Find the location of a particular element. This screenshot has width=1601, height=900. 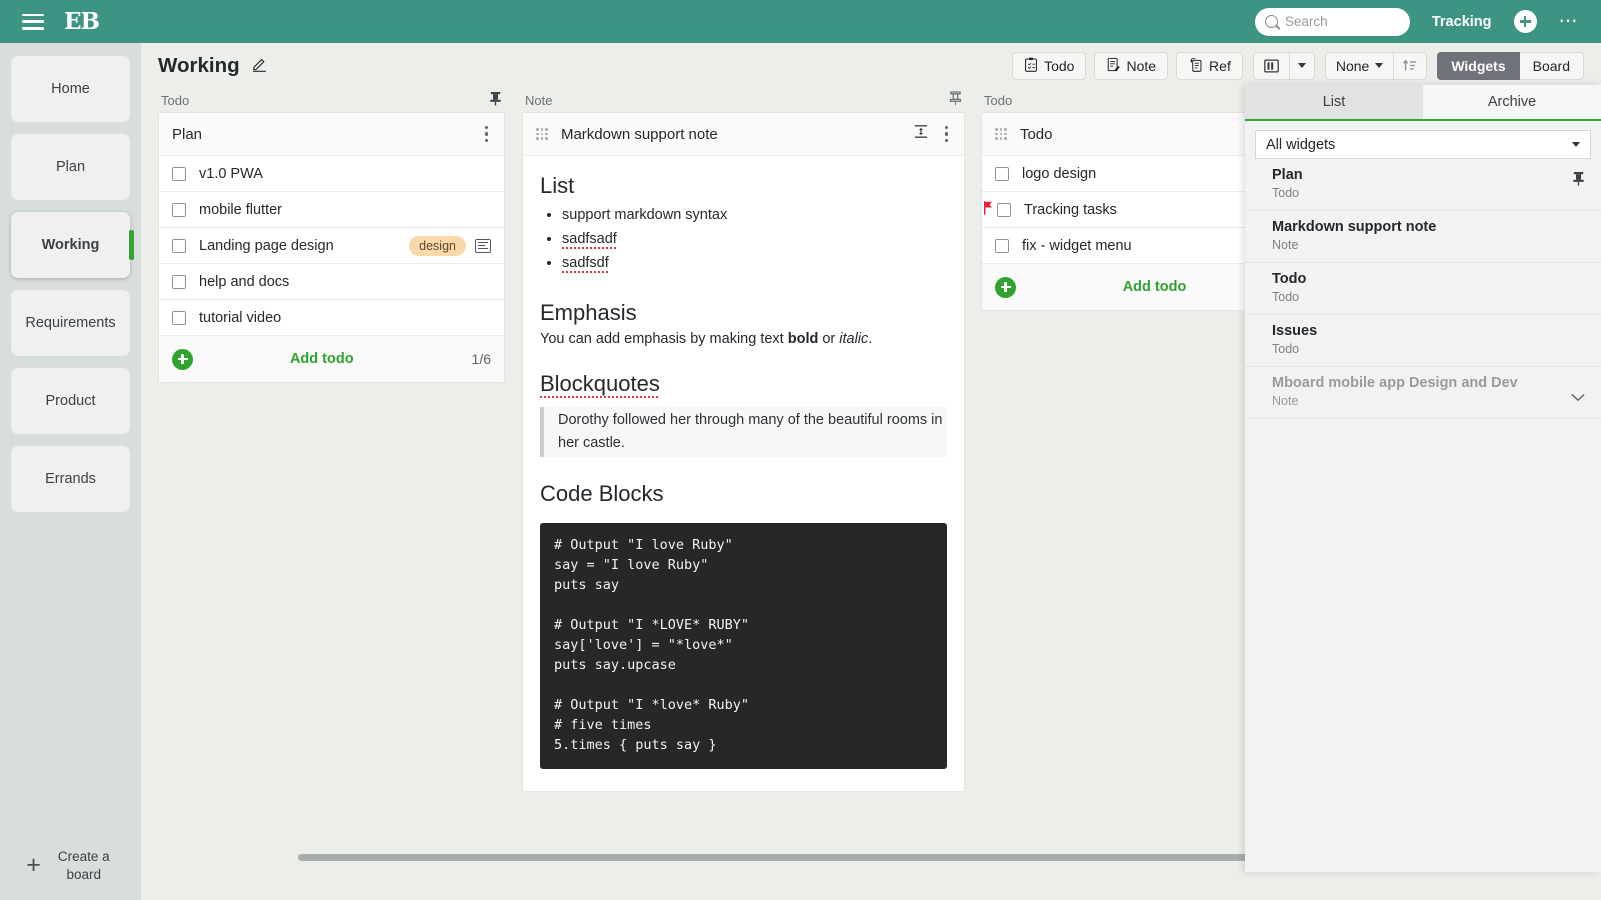

todo-label: Tracking tasks is located at coordinates (1070, 209).